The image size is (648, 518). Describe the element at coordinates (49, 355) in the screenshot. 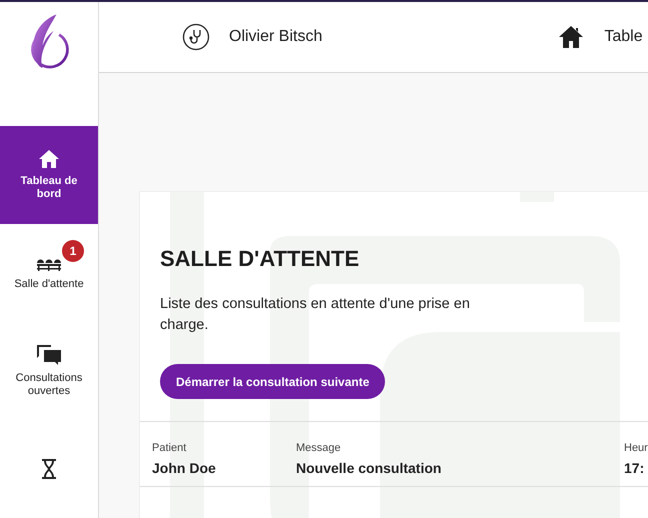

I see `chat-icon` at that location.